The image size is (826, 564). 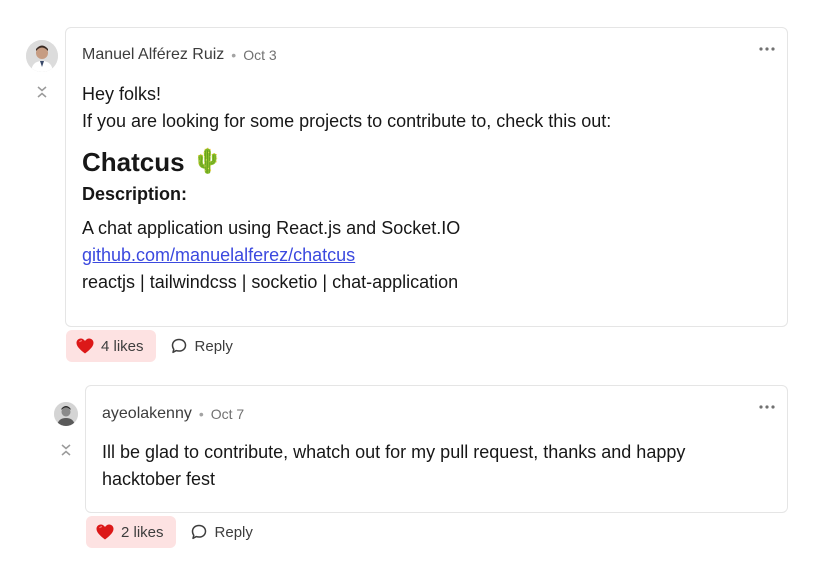 I want to click on comment-author: Manuel Alférez Ruiz, so click(x=153, y=55).